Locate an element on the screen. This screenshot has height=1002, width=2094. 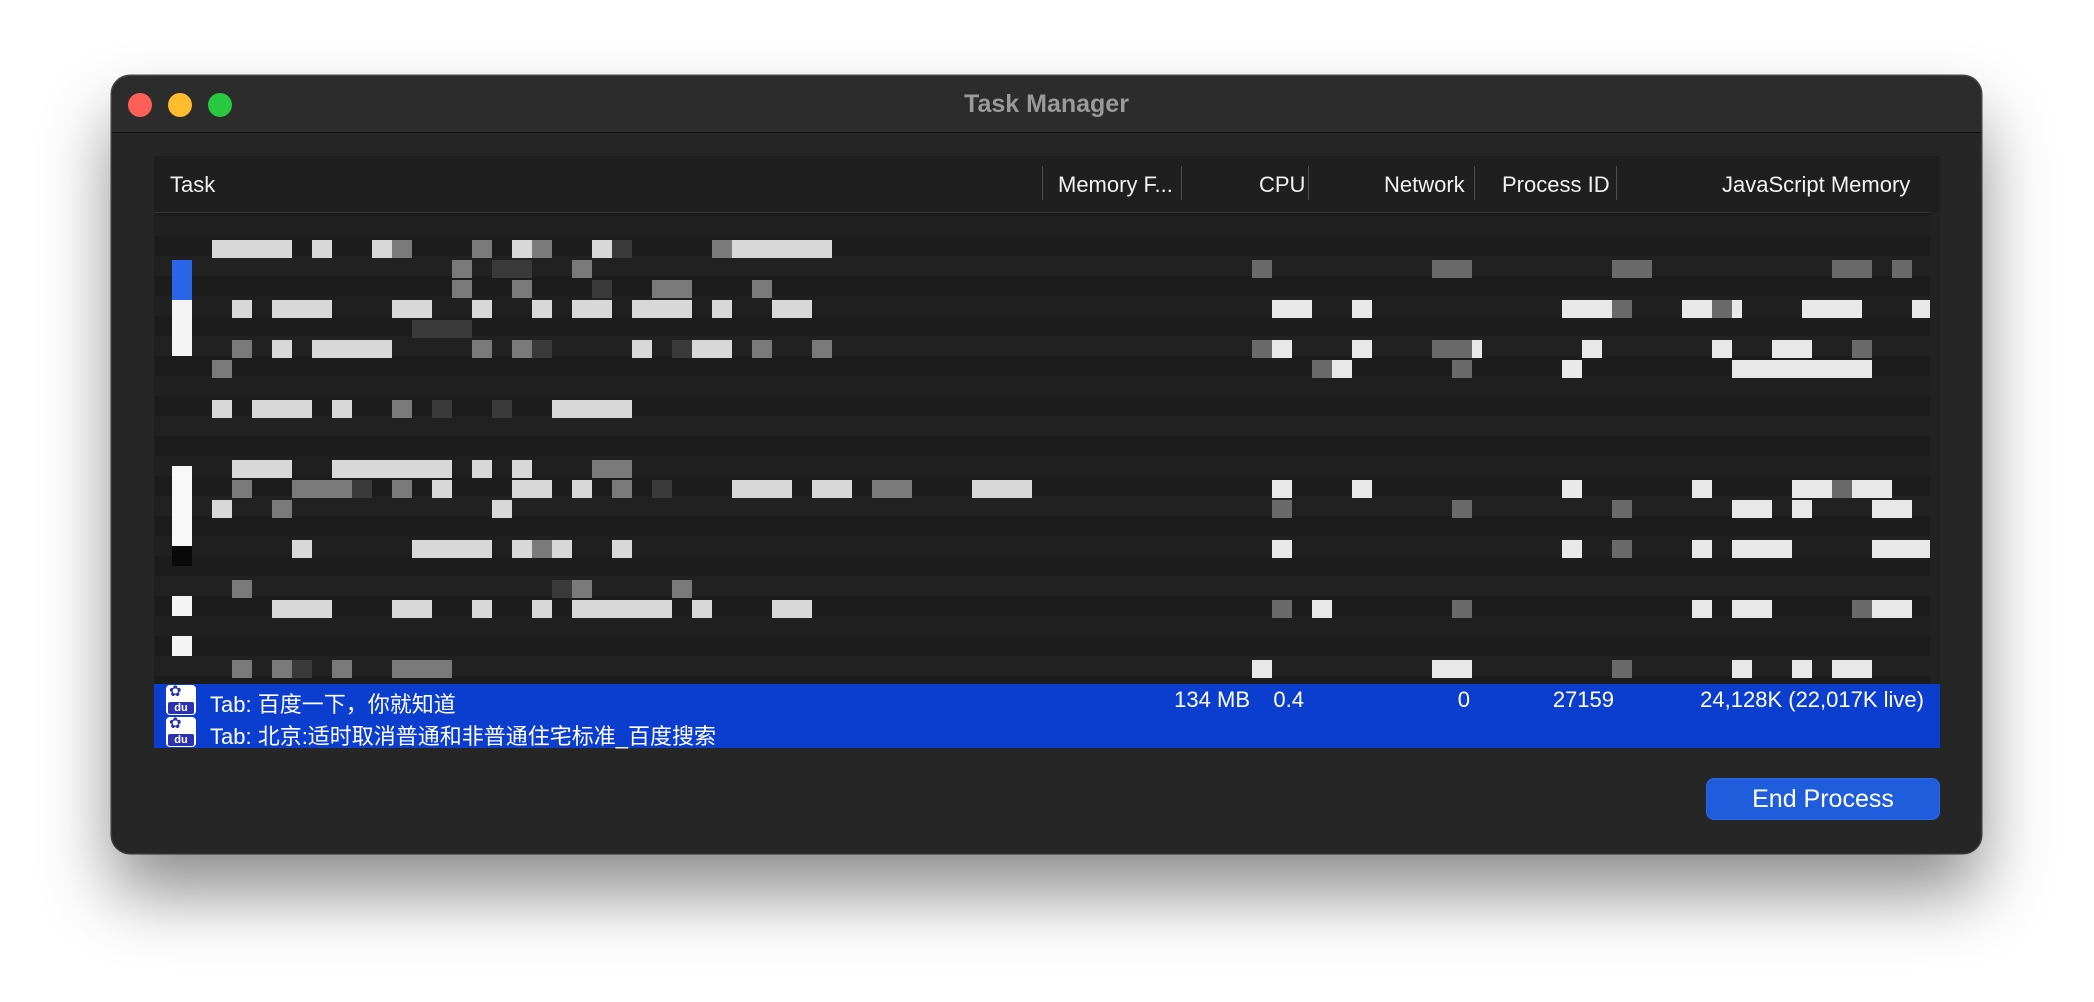
column-header-network: Network is located at coordinates (1424, 185).